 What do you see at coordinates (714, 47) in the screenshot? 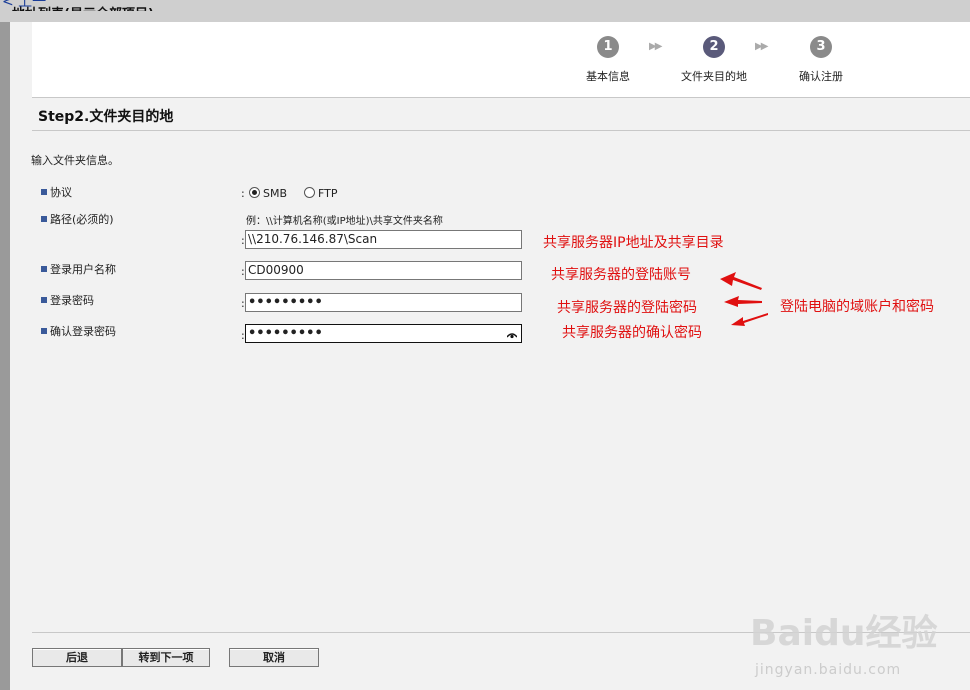
I see `step-2-number: 2` at bounding box center [714, 47].